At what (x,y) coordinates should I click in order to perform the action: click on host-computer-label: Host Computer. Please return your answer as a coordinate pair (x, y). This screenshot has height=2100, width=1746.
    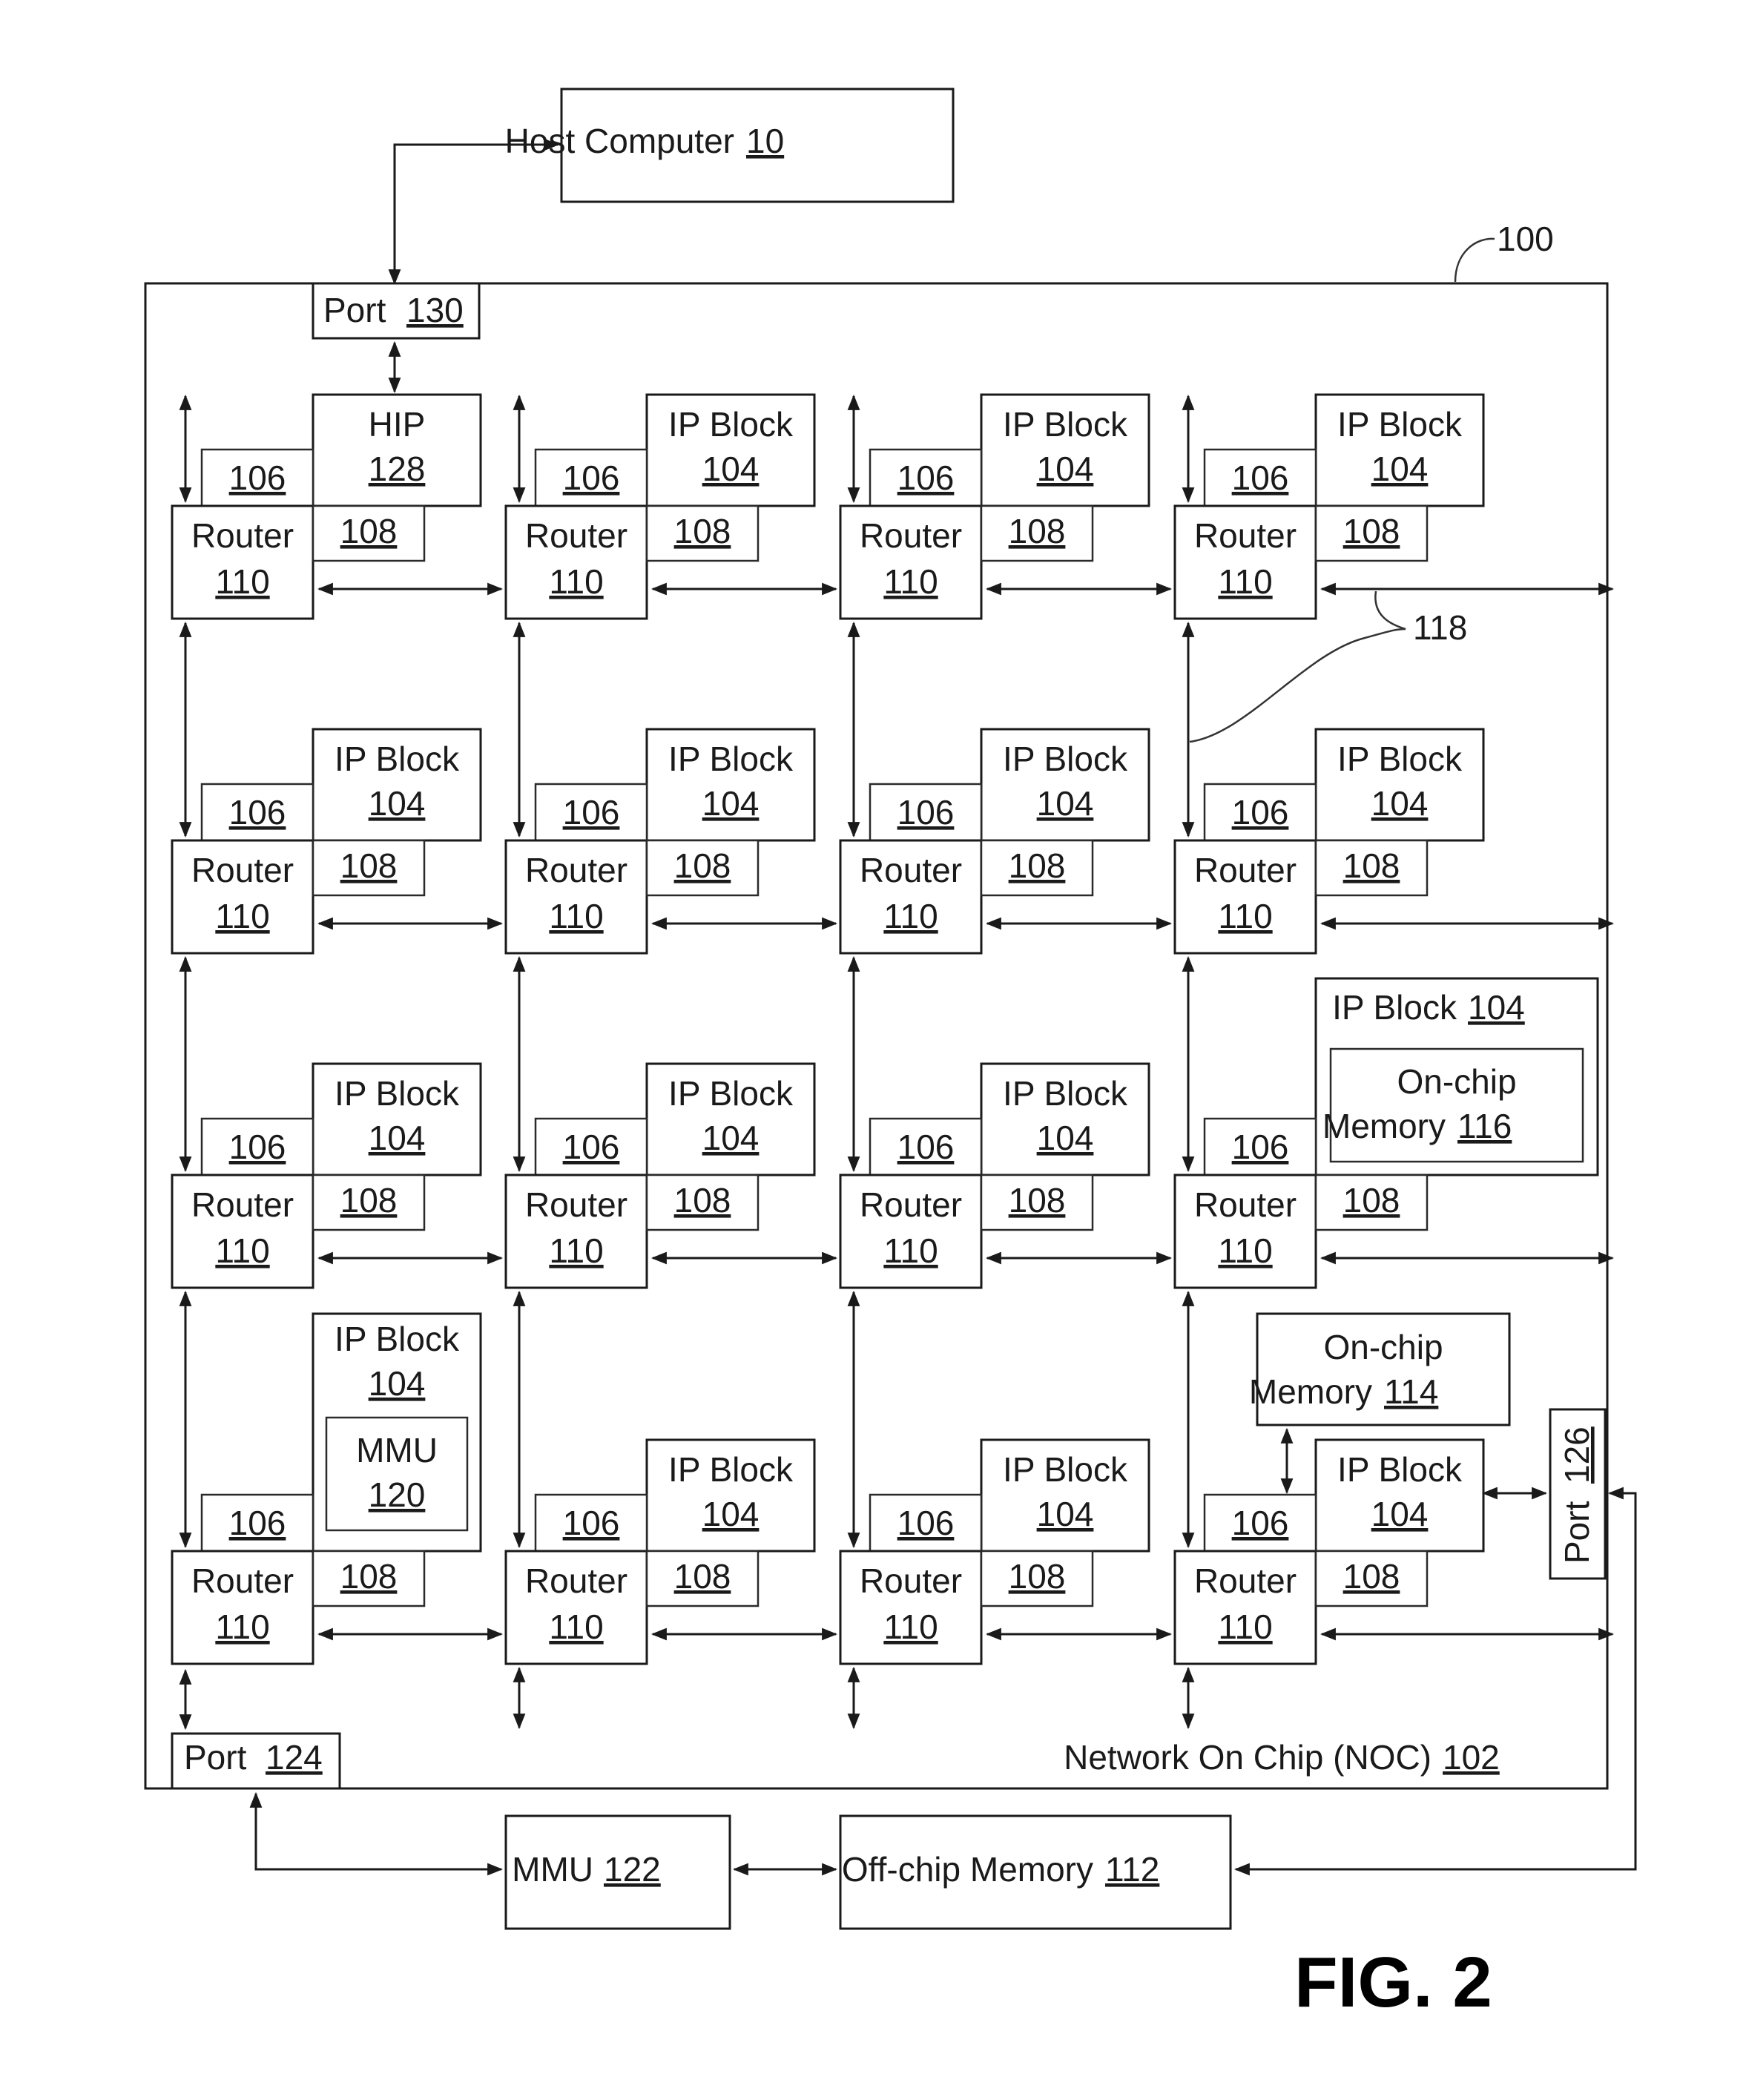
    Looking at the image, I should click on (619, 141).